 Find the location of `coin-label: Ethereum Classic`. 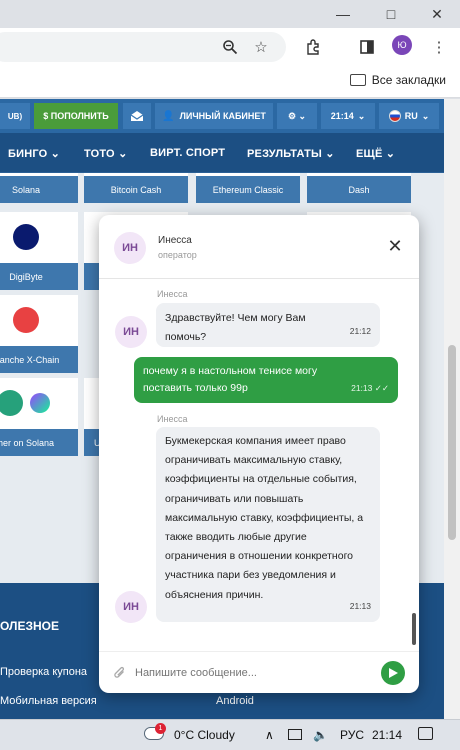

coin-label: Ethereum Classic is located at coordinates (248, 189).